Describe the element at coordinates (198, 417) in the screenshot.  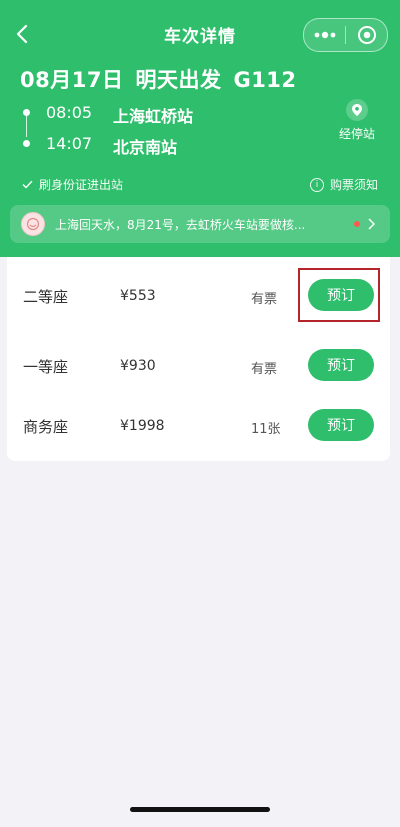
I see `seat-row-business-class: 商务座 ¥1998 11张 预订` at that location.